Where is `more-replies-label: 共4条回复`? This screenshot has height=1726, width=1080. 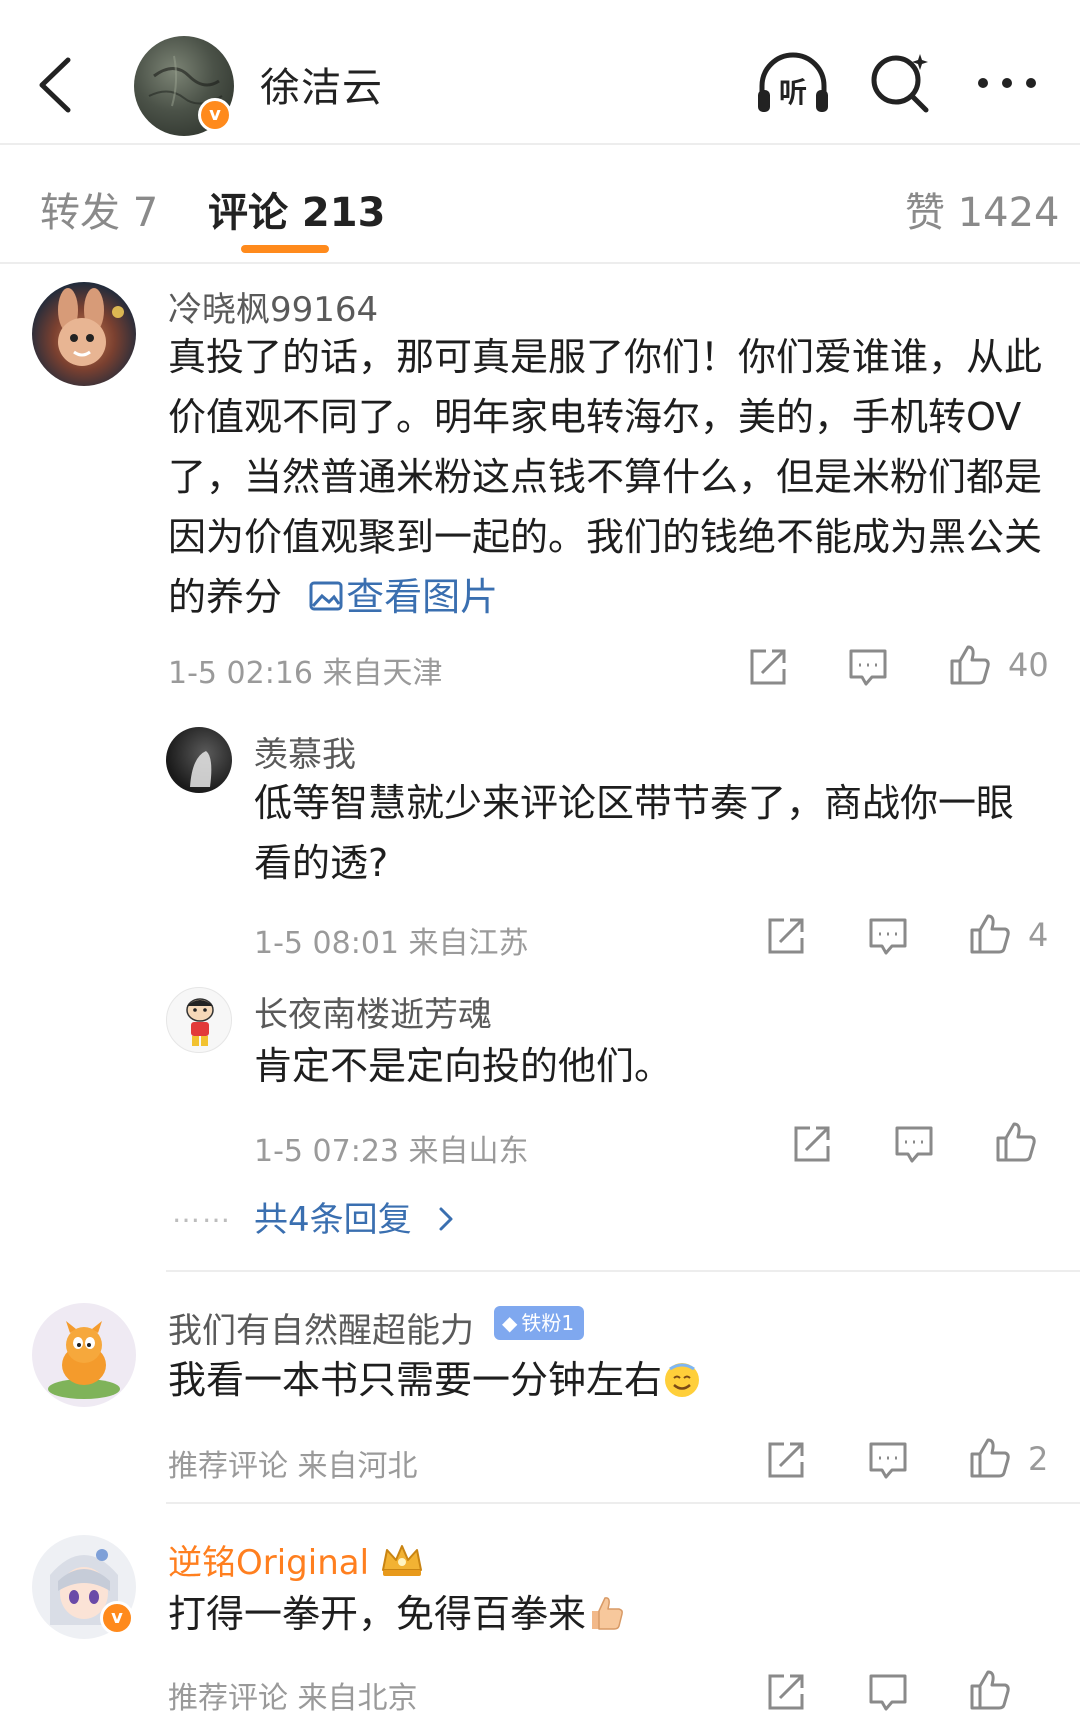
more-replies-label: 共4条回复 is located at coordinates (333, 1220).